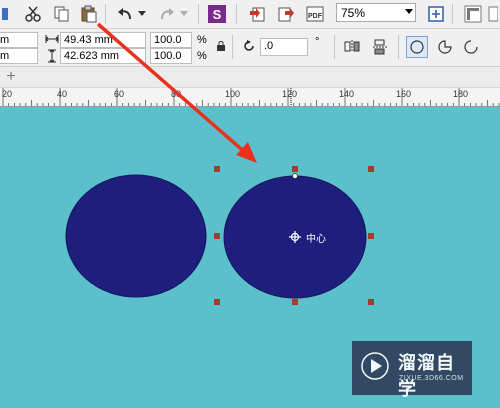 This screenshot has height=408, width=500. Describe the element at coordinates (316, 239) in the screenshot. I see `center-label: 中心` at that location.